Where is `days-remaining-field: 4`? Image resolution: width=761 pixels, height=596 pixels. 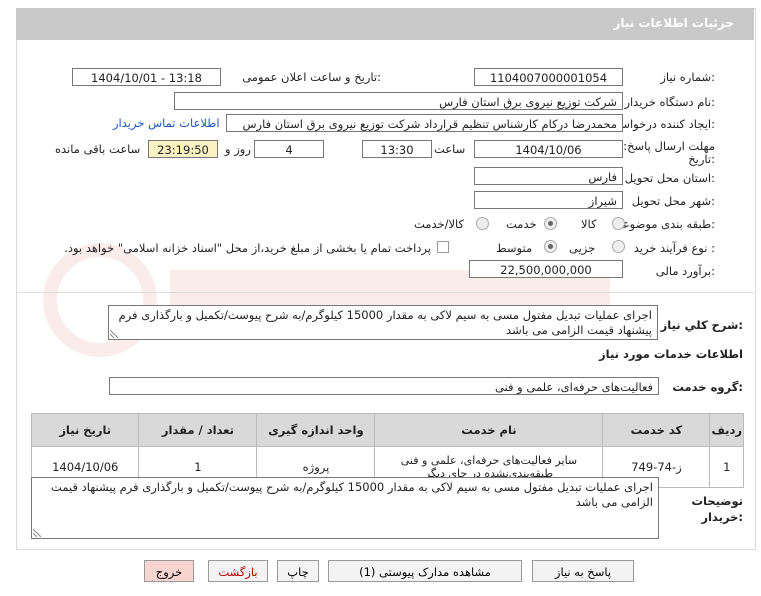
days-remaining-field: 4 is located at coordinates (289, 149).